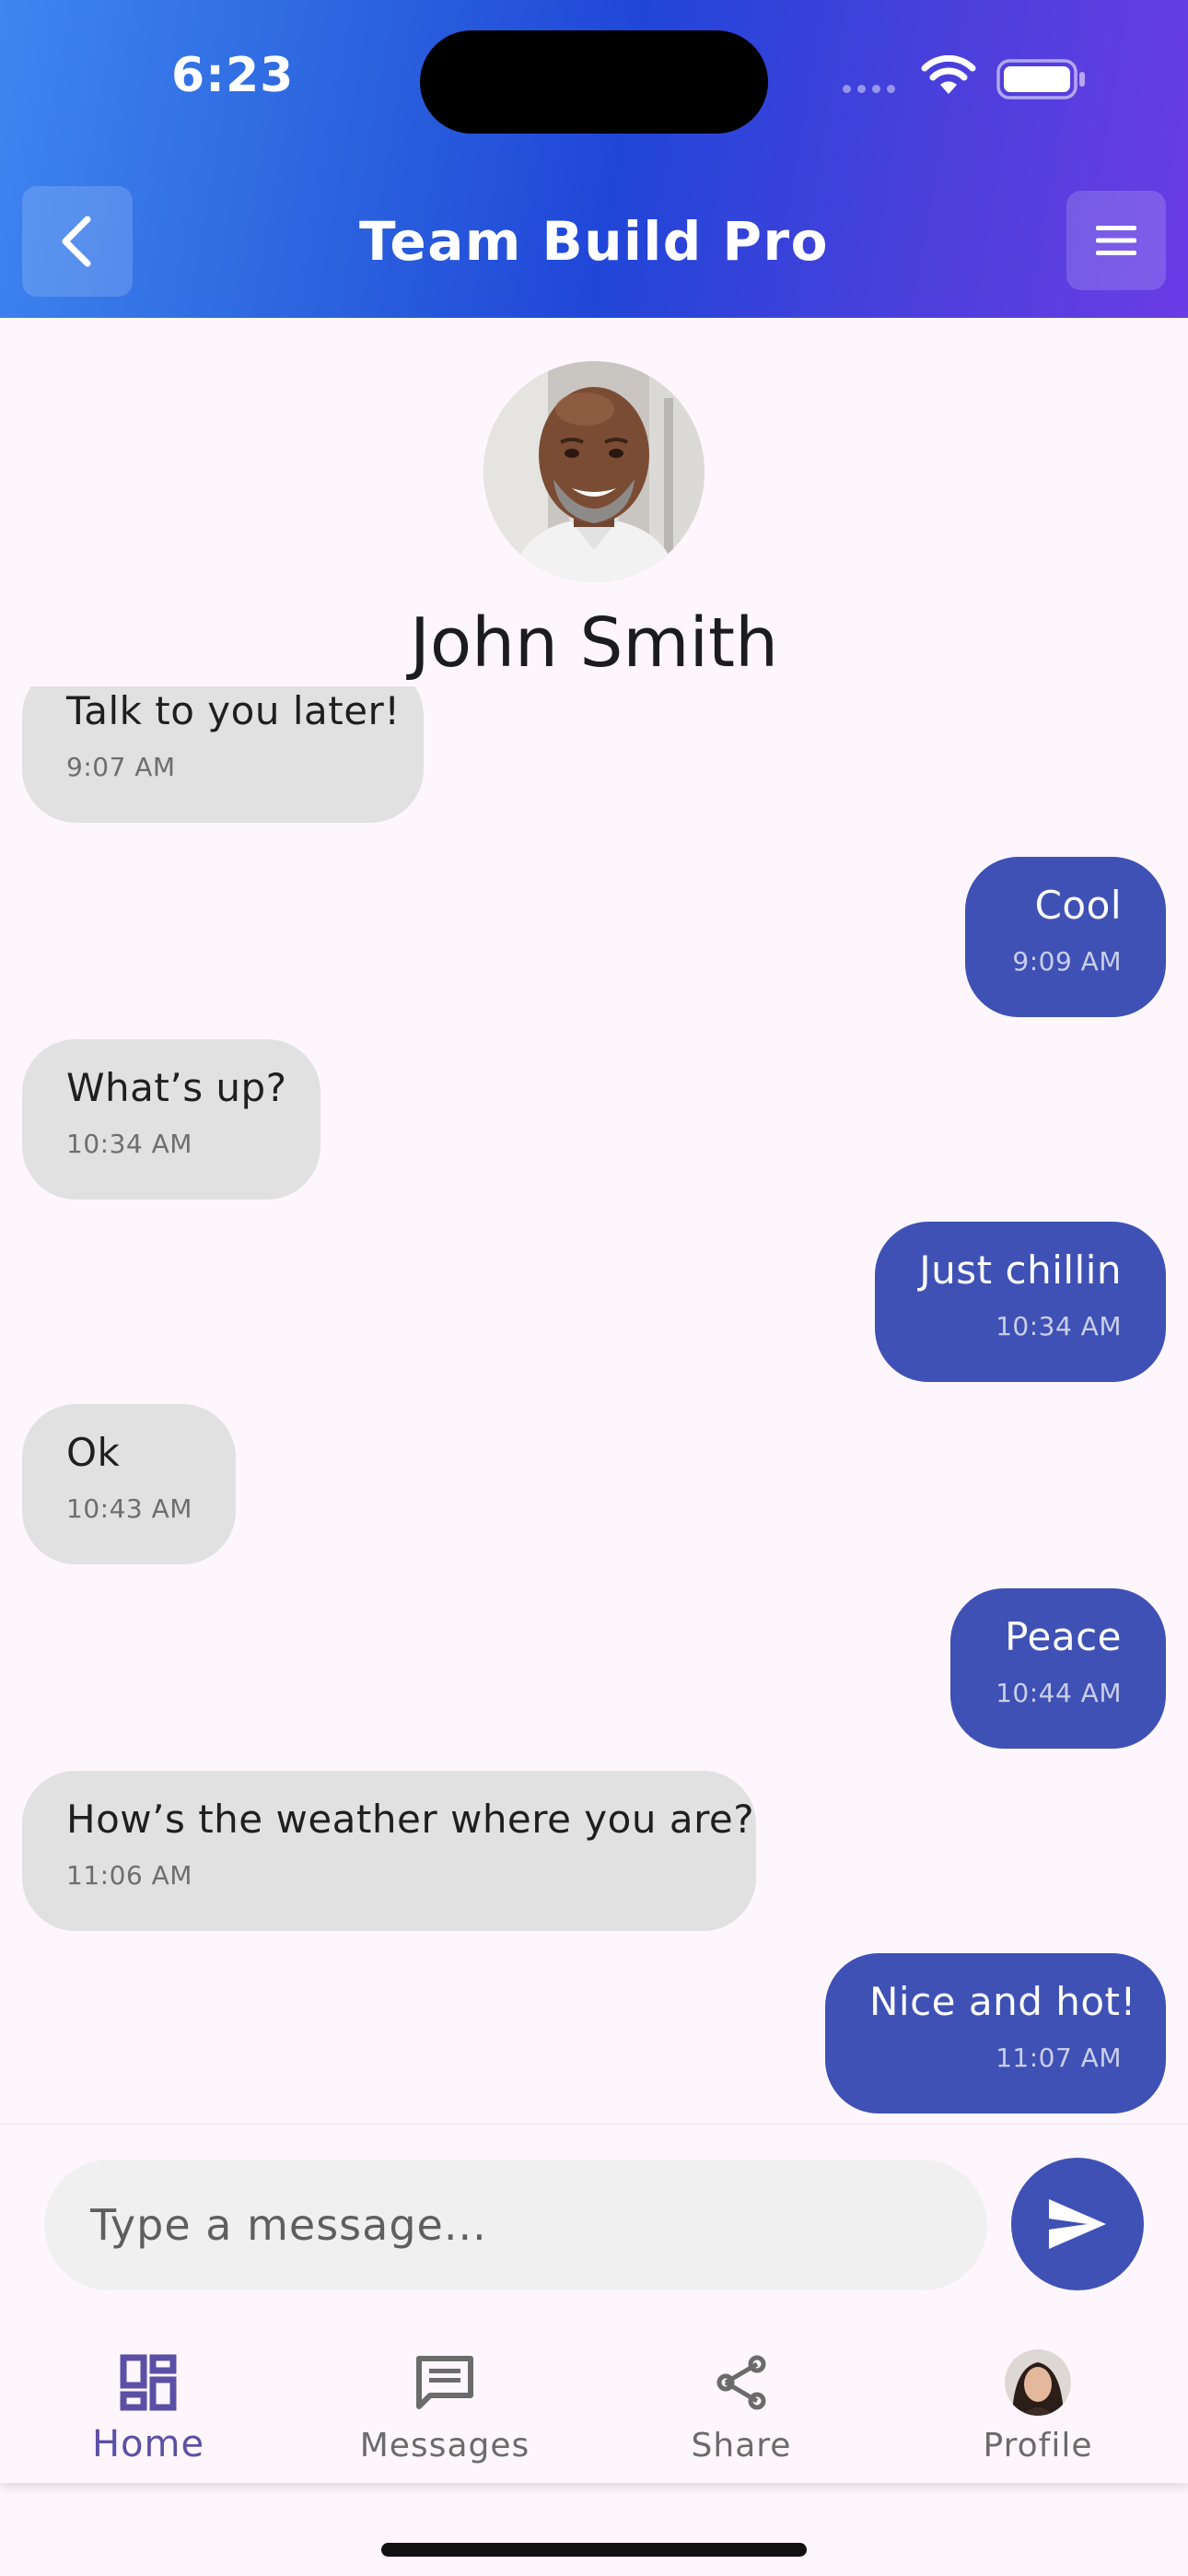  Describe the element at coordinates (410, 1819) in the screenshot. I see `message-text: How’s the weather where you are?` at that location.